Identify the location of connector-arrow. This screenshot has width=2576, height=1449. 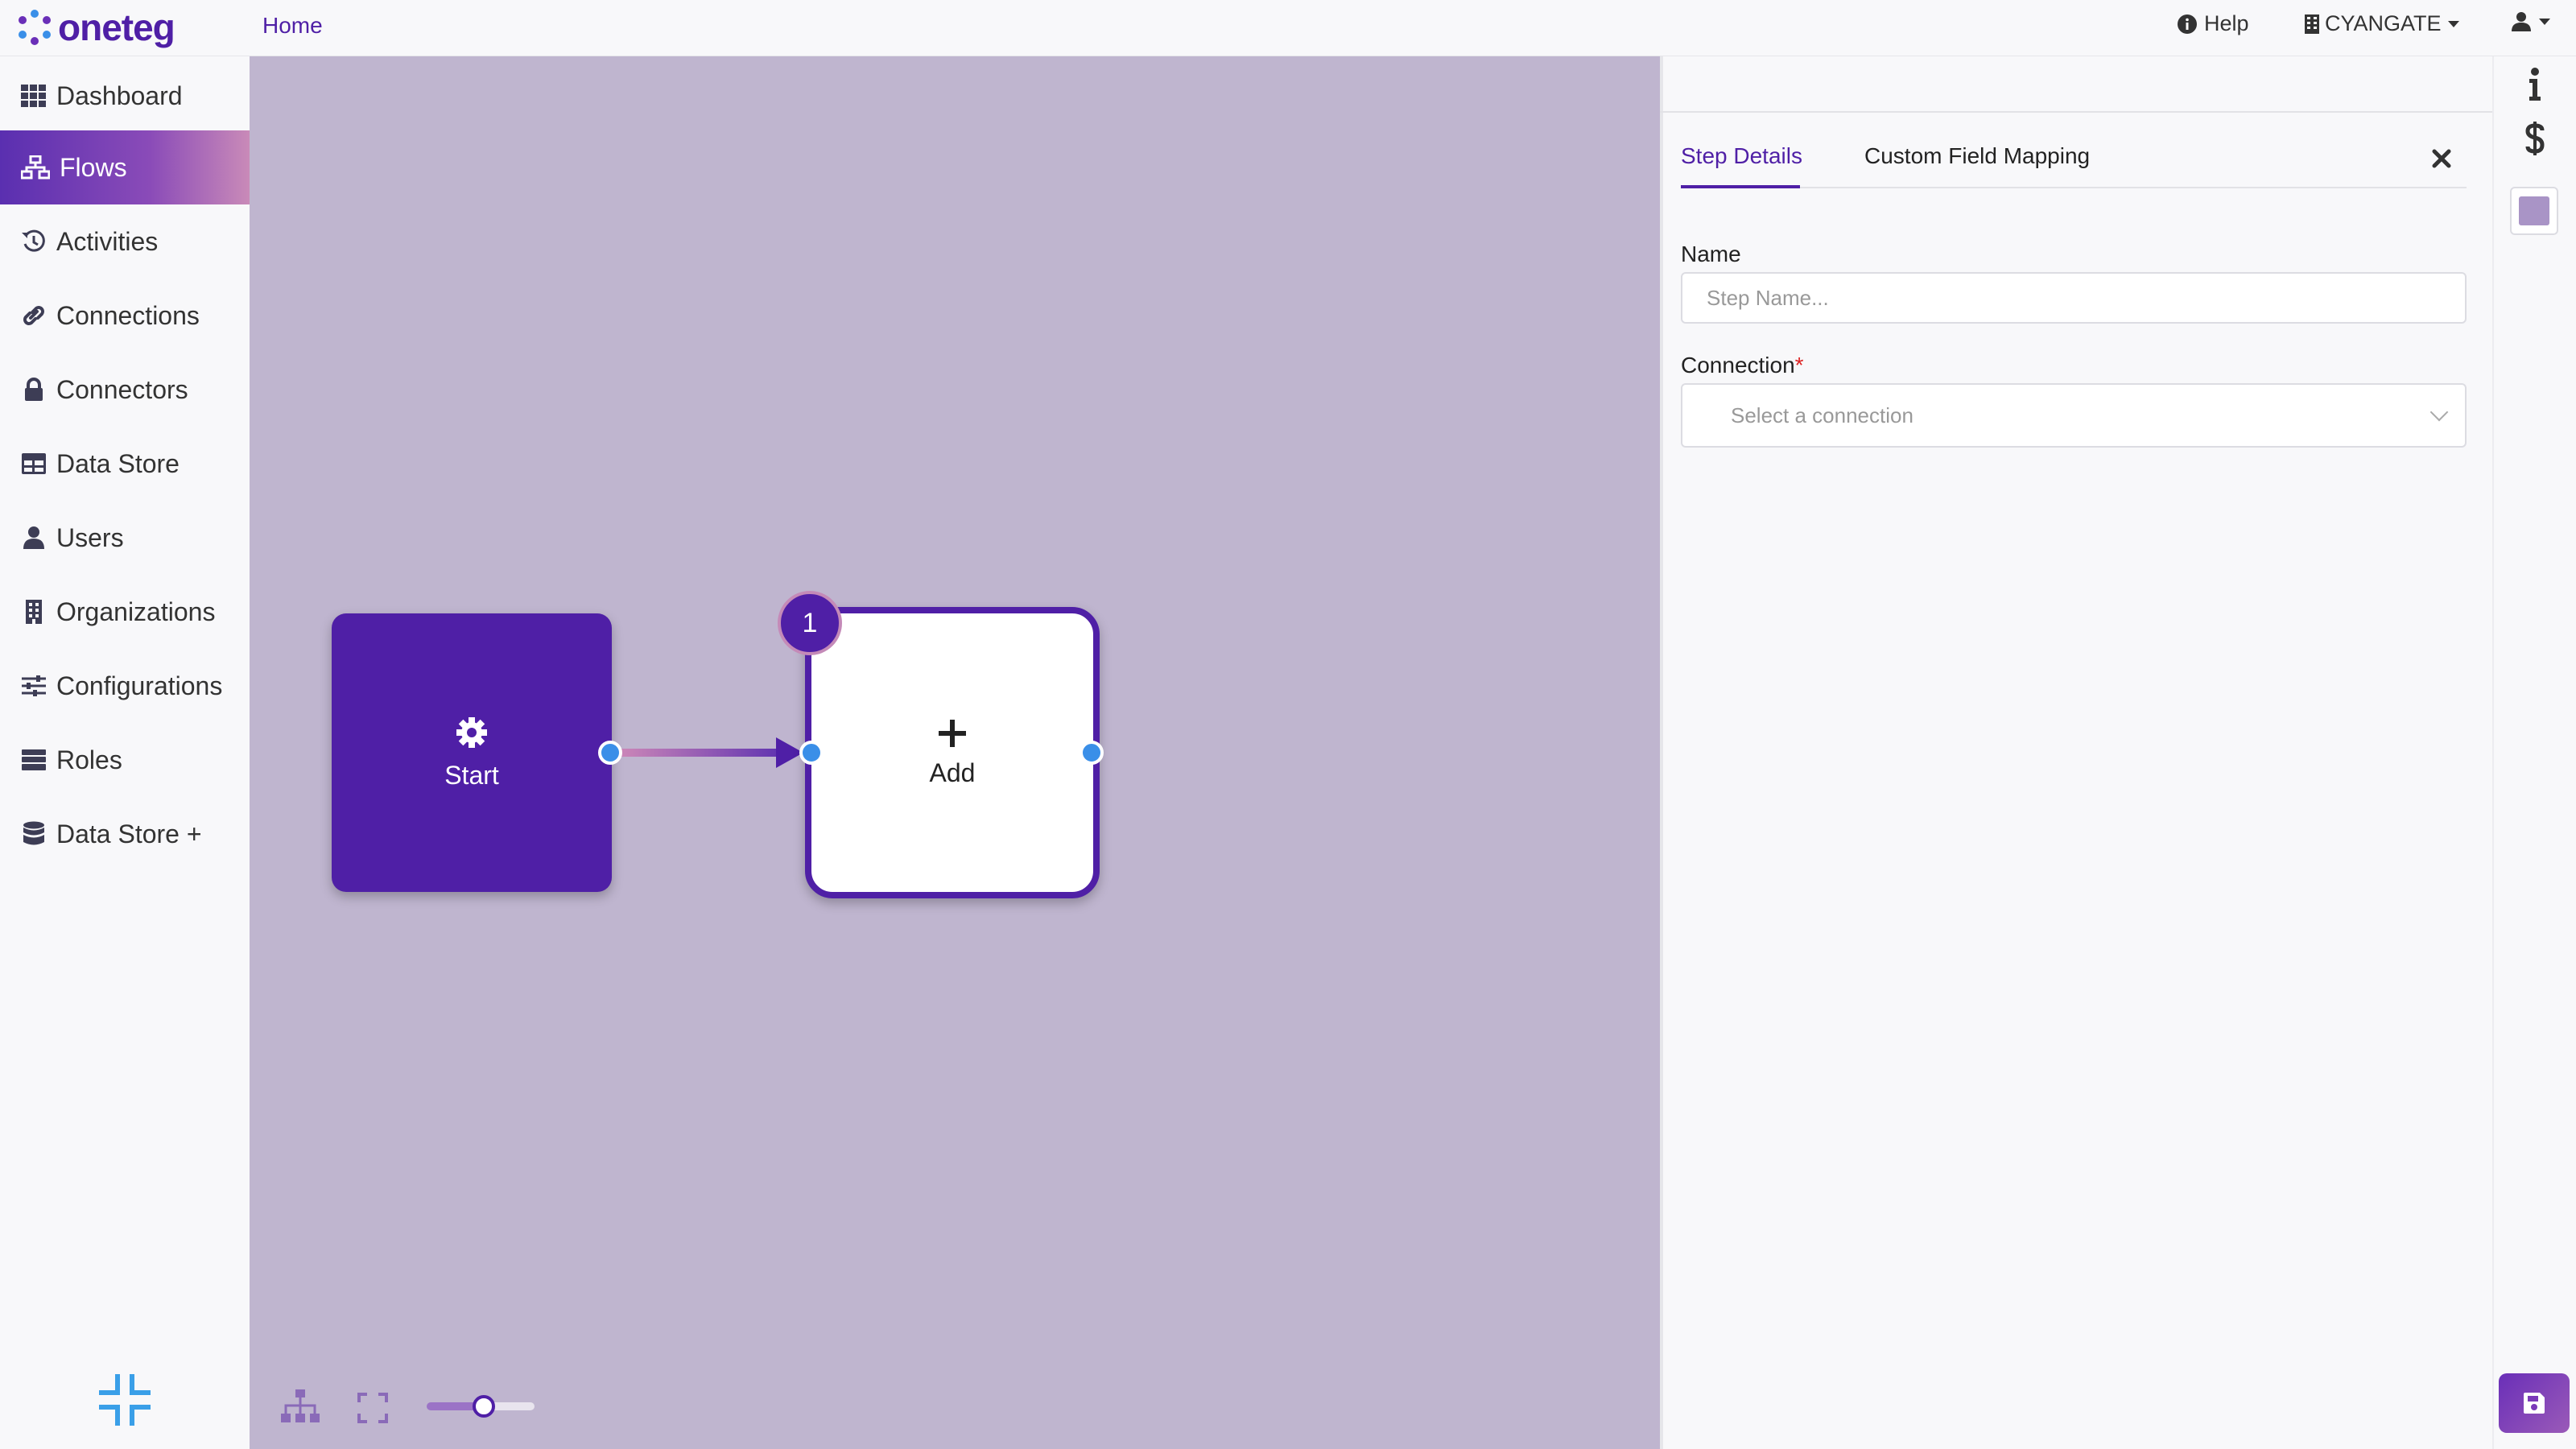
(708, 752).